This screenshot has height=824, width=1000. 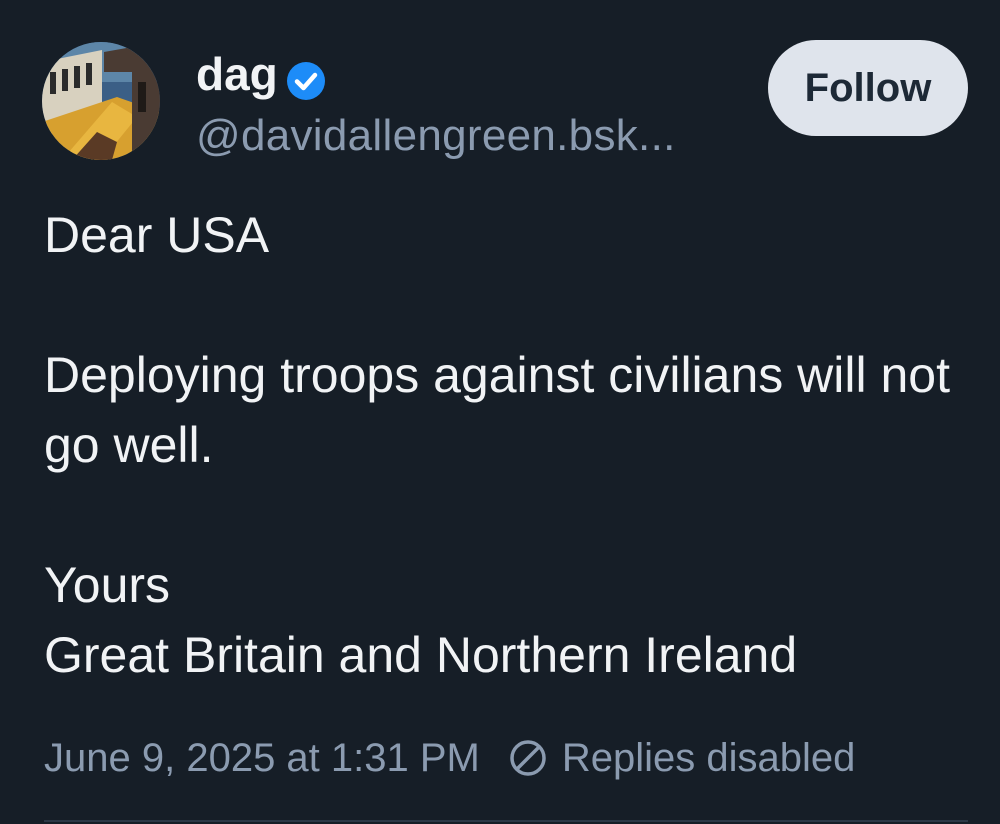 I want to click on post-timestamp: June 9, 2025 at 1:31 PM, so click(x=262, y=758).